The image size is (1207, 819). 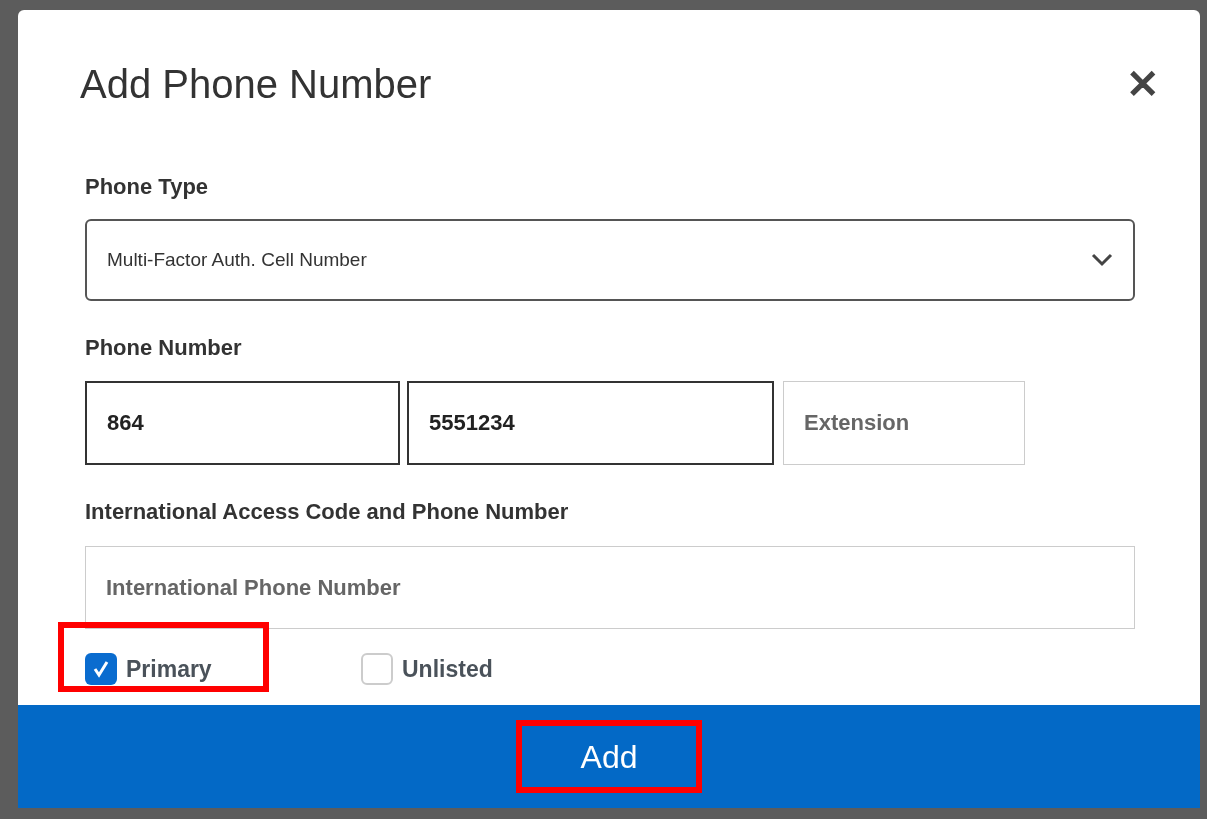 I want to click on phone-number-input: 5551234, so click(x=590, y=423).